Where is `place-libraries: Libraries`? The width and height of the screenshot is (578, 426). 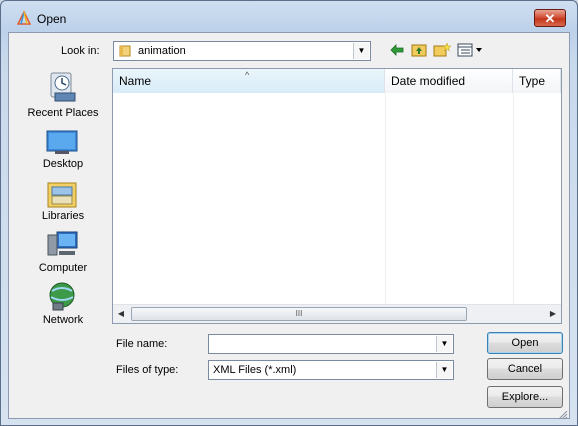 place-libraries: Libraries is located at coordinates (63, 202).